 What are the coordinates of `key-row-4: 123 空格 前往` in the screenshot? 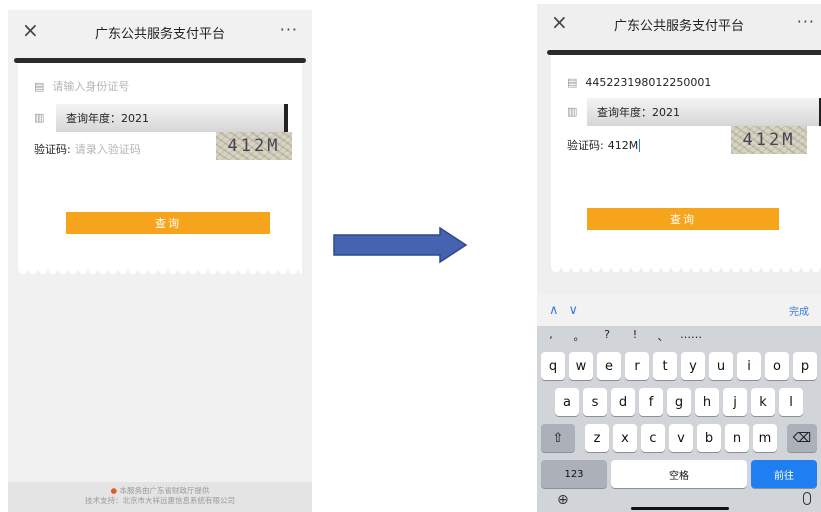 It's located at (679, 474).